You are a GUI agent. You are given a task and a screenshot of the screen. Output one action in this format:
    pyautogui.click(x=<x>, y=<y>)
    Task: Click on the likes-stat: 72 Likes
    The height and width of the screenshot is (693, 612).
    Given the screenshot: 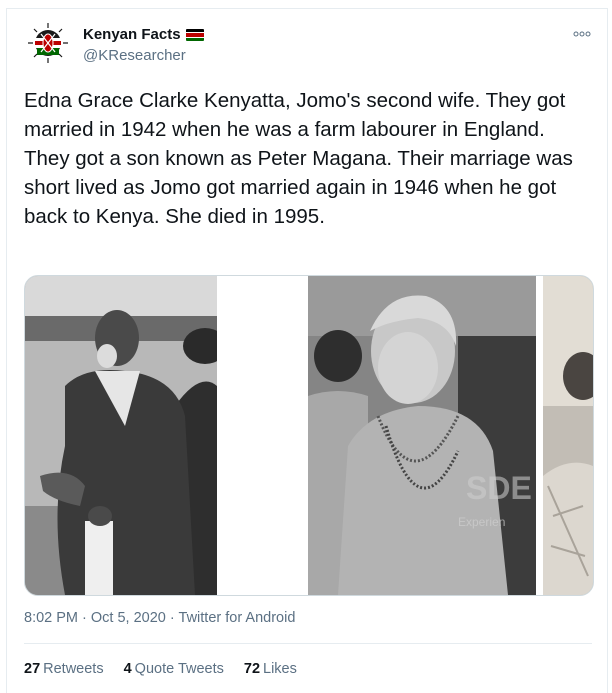 What is the action you would take?
    pyautogui.click(x=270, y=669)
    